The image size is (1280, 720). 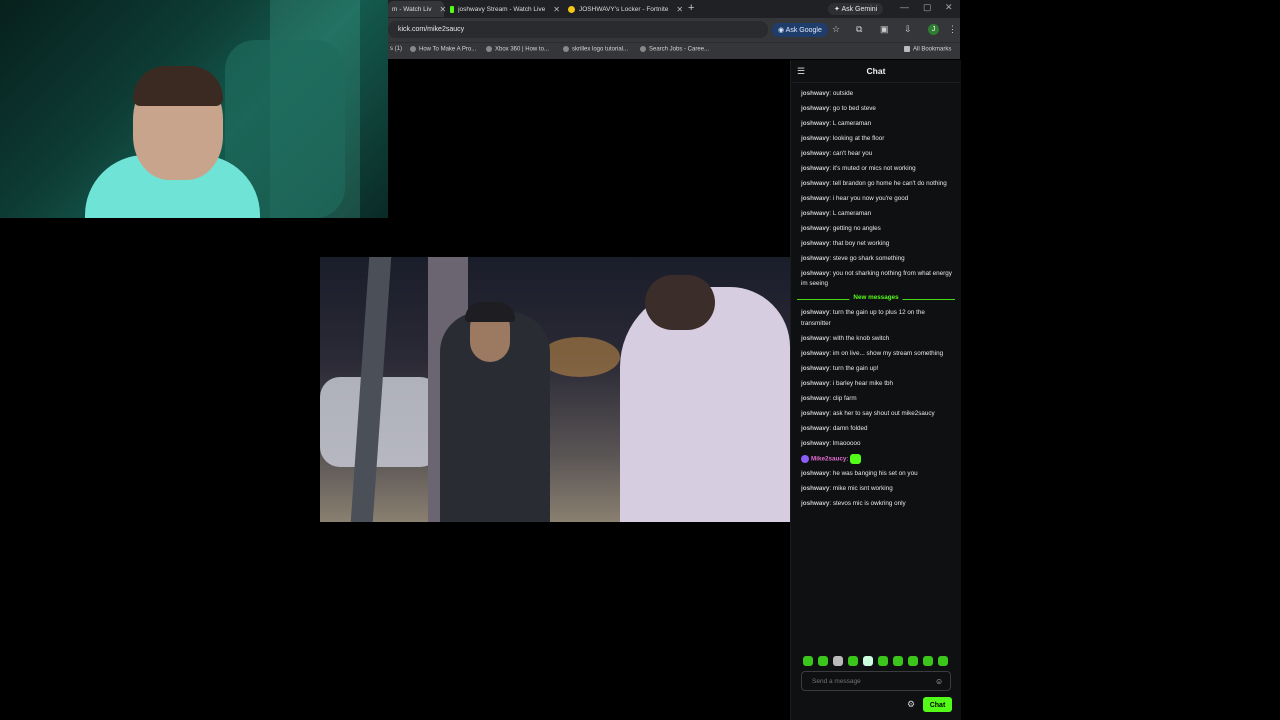 What do you see at coordinates (884, 29) in the screenshot?
I see `sidebar-icon: ▣` at bounding box center [884, 29].